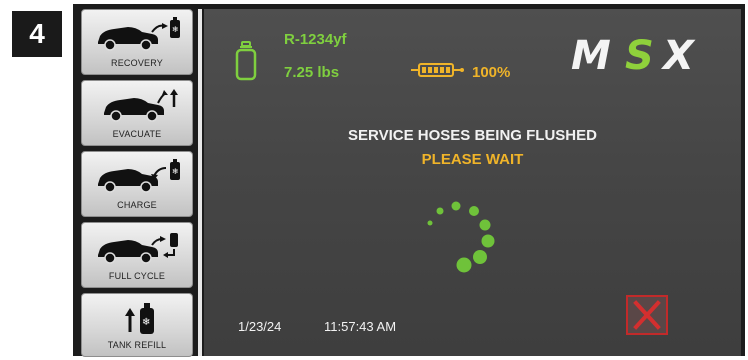  I want to click on car-full-cycle-icon, so click(138, 248).